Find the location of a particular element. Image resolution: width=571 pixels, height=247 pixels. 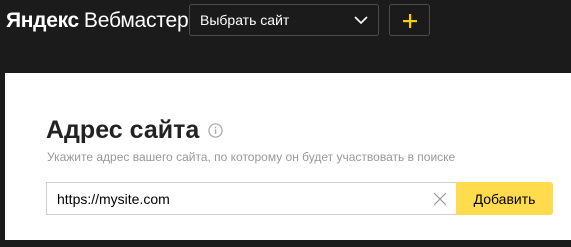

title-row: Адрес сайта is located at coordinates (134, 130).